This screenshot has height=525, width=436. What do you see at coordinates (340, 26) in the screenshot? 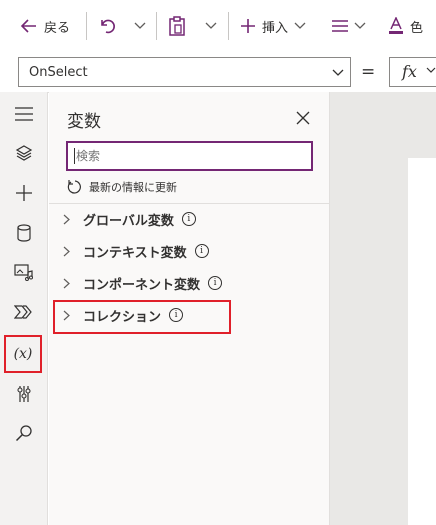
I see `align-icon` at bounding box center [340, 26].